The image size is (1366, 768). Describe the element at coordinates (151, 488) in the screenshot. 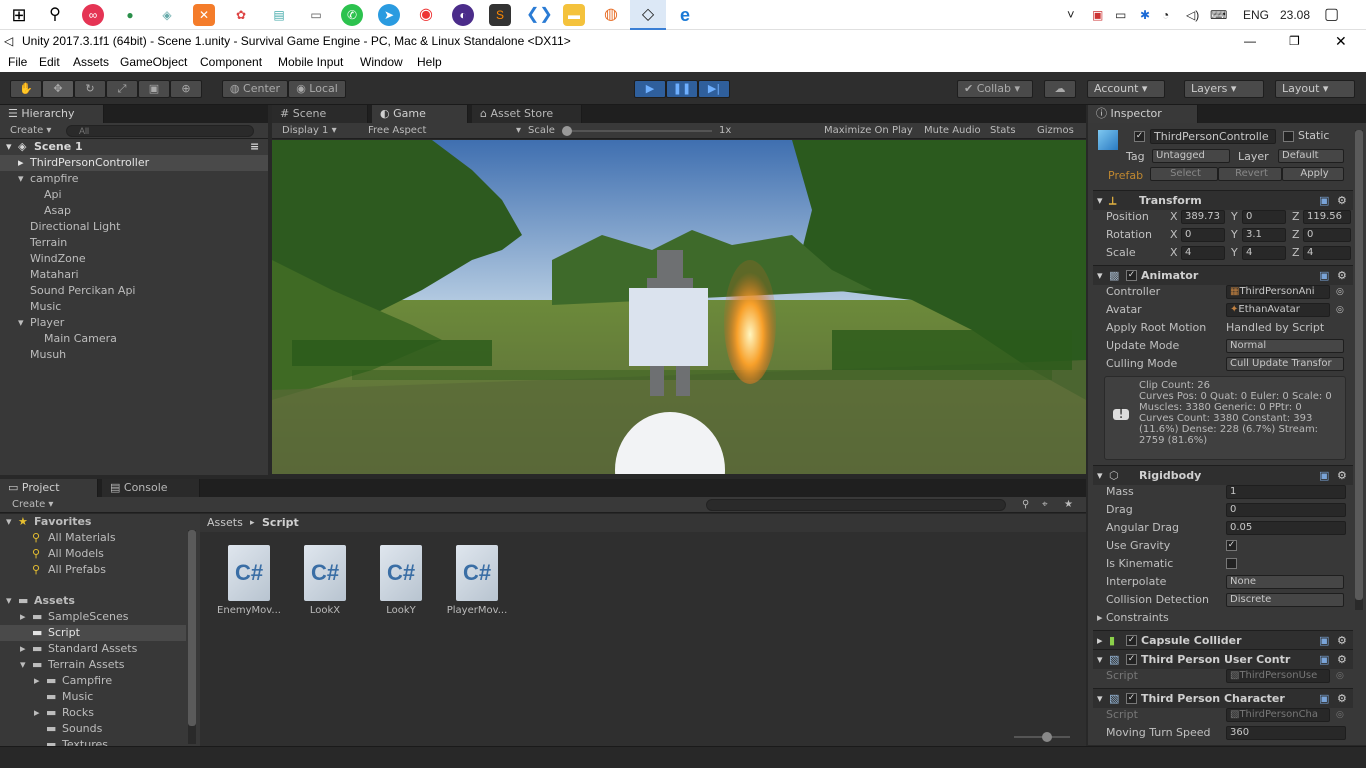

I see `tab-console: ▤ Console` at that location.